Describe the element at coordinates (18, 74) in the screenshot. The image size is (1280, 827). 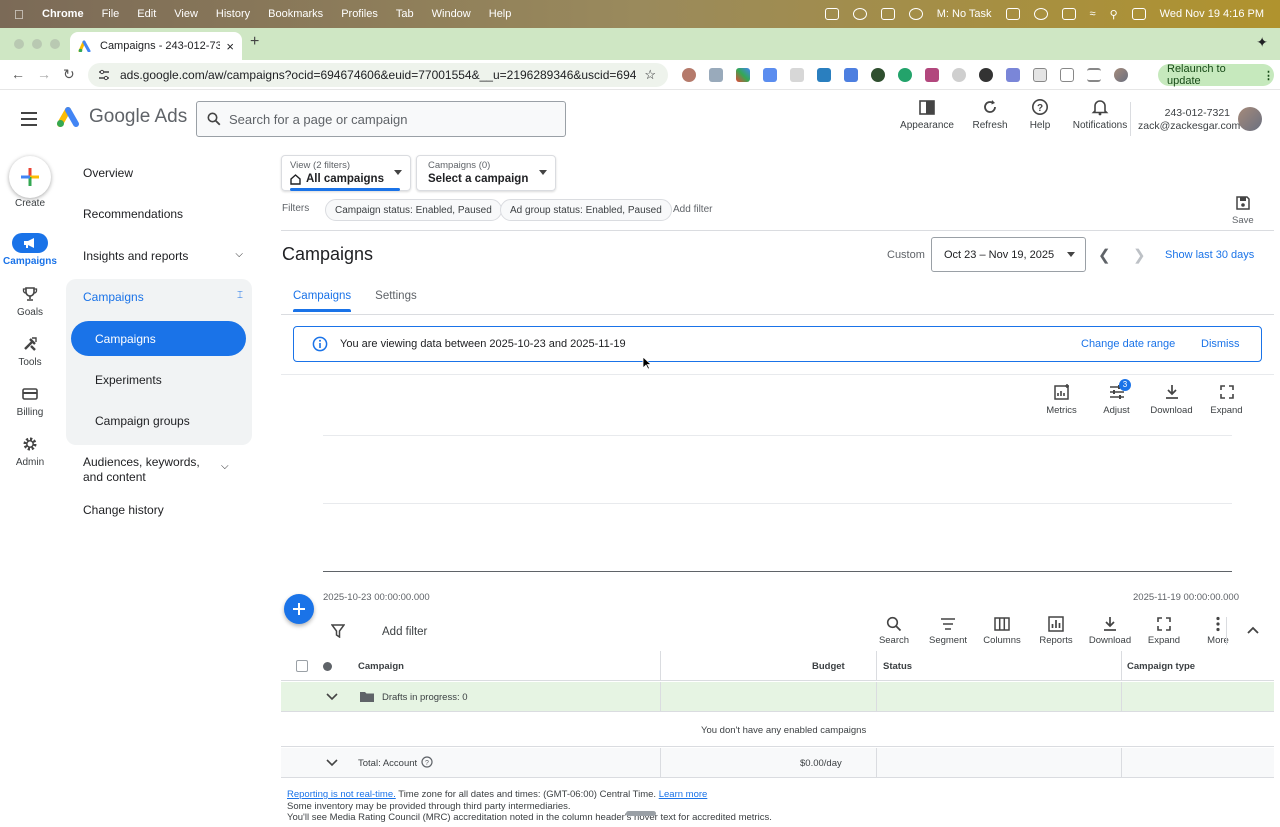
I see `back-icon: ←` at that location.